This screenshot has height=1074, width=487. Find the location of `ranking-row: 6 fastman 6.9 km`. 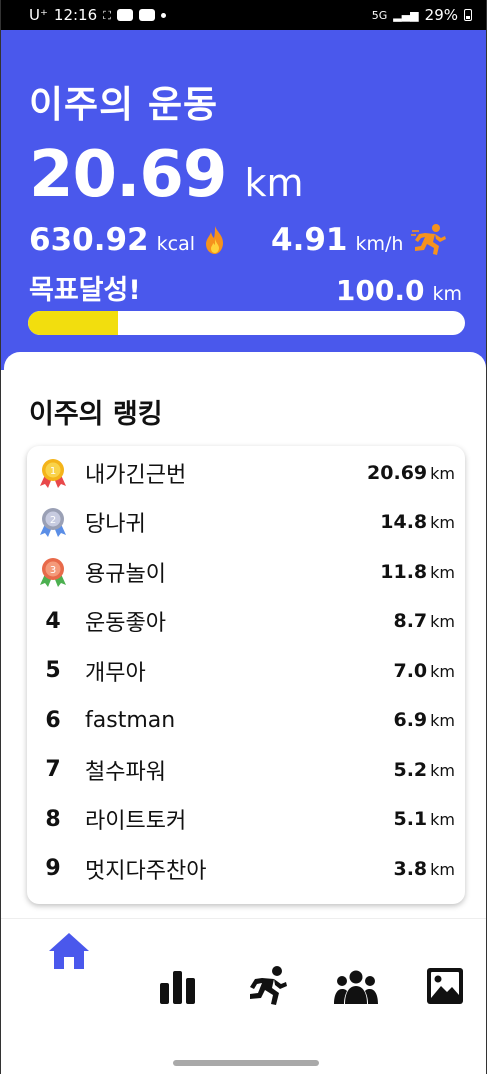

ranking-row: 6 fastman 6.9 km is located at coordinates (246, 720).